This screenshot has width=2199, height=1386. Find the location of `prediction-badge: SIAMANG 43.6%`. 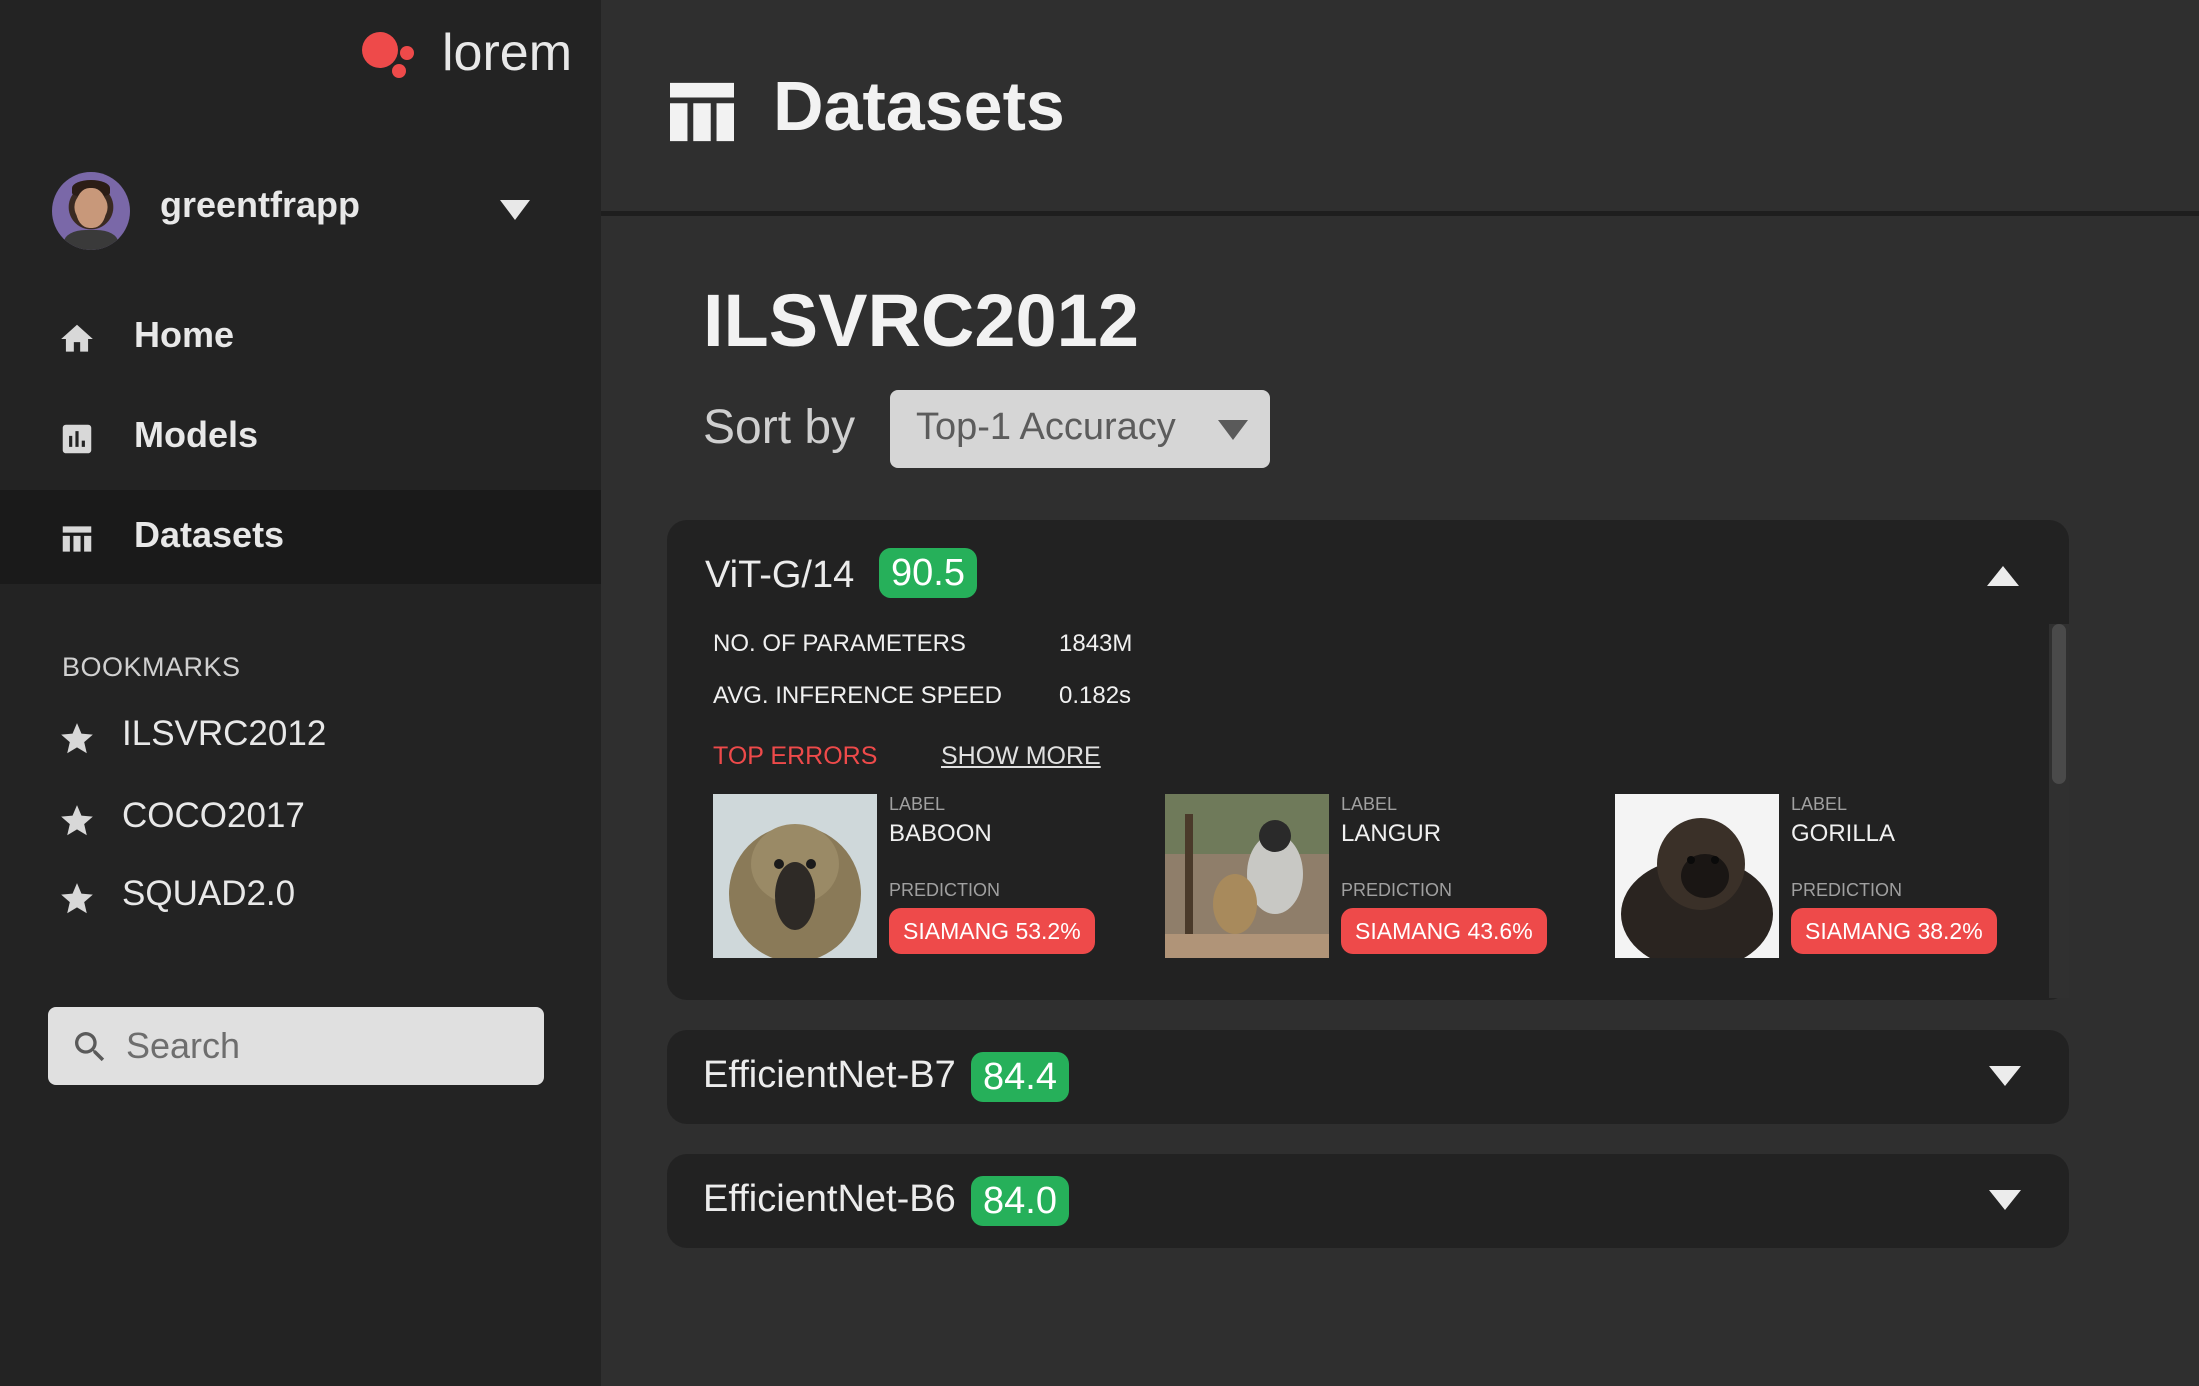

prediction-badge: SIAMANG 43.6% is located at coordinates (1444, 931).